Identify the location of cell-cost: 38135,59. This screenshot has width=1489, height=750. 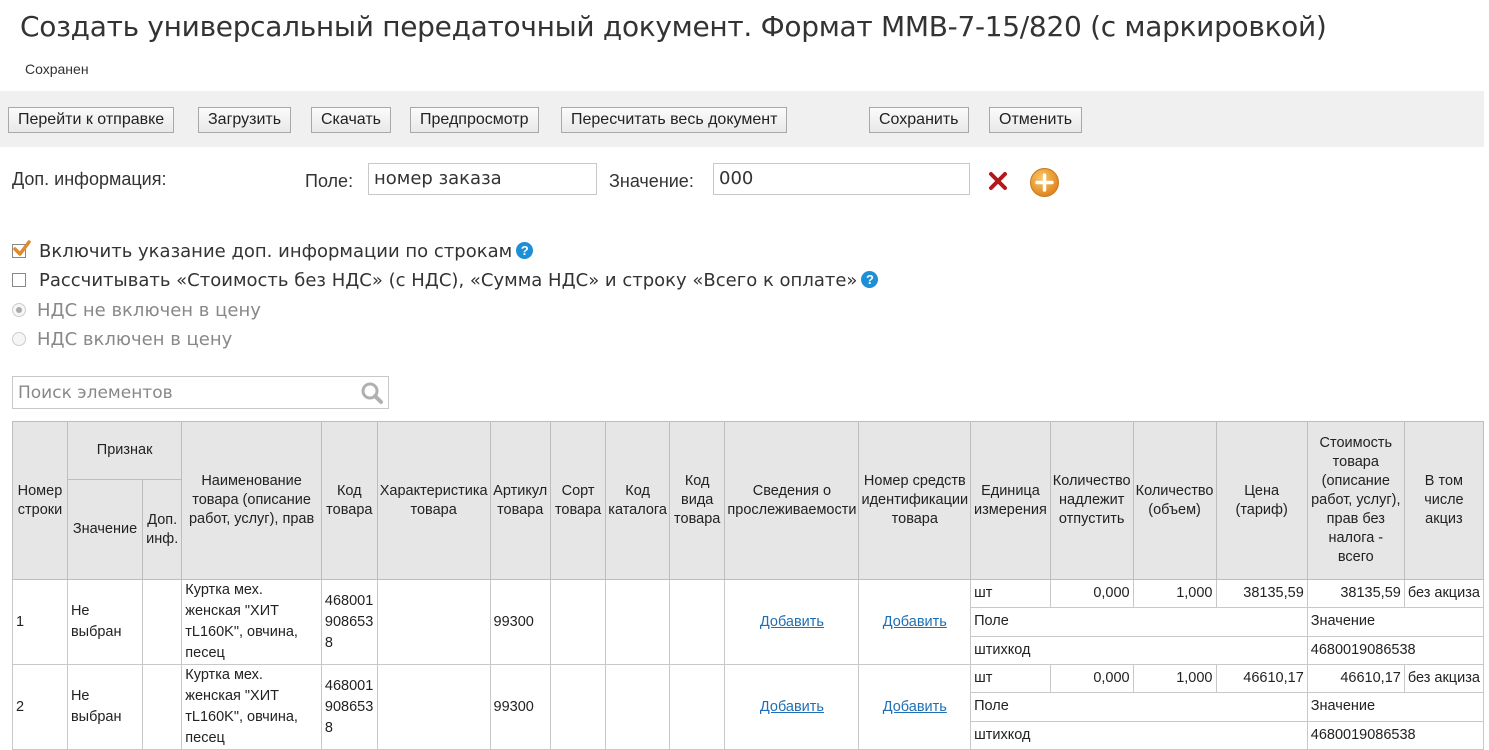
(1355, 593).